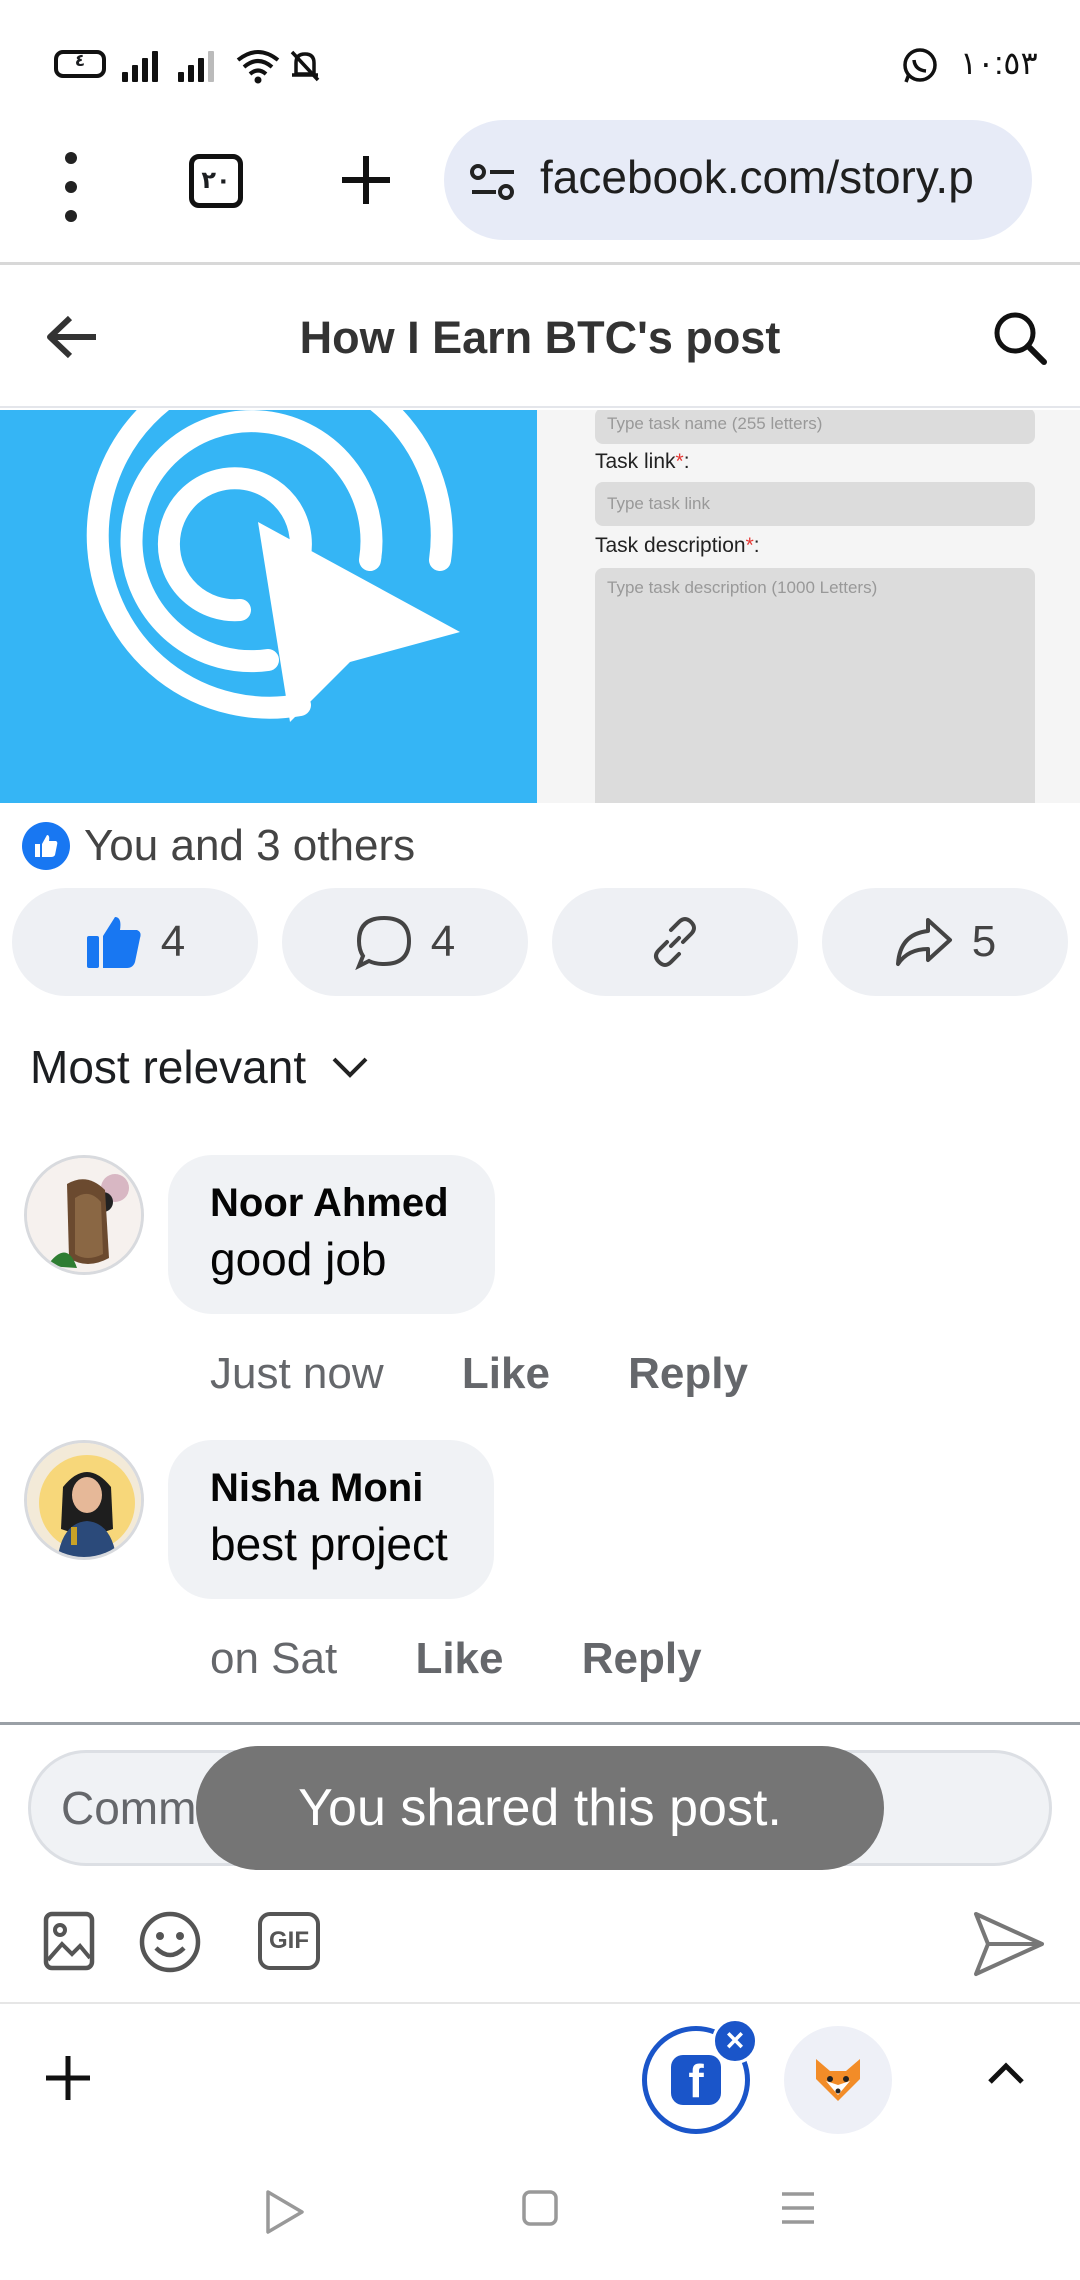  What do you see at coordinates (984, 941) in the screenshot?
I see `share-count: 5` at bounding box center [984, 941].